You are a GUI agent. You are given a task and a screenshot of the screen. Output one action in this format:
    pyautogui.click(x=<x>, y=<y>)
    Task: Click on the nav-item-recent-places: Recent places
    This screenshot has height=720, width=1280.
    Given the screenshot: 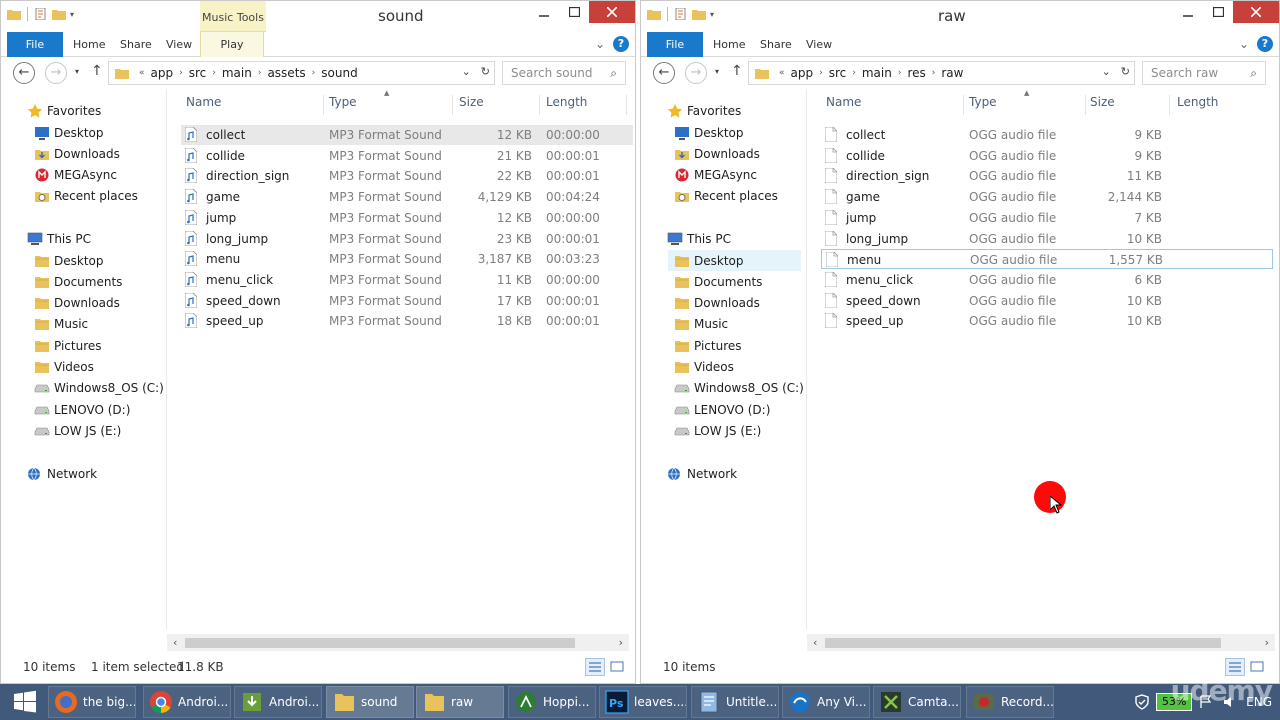 What is the action you would take?
    pyautogui.click(x=734, y=195)
    